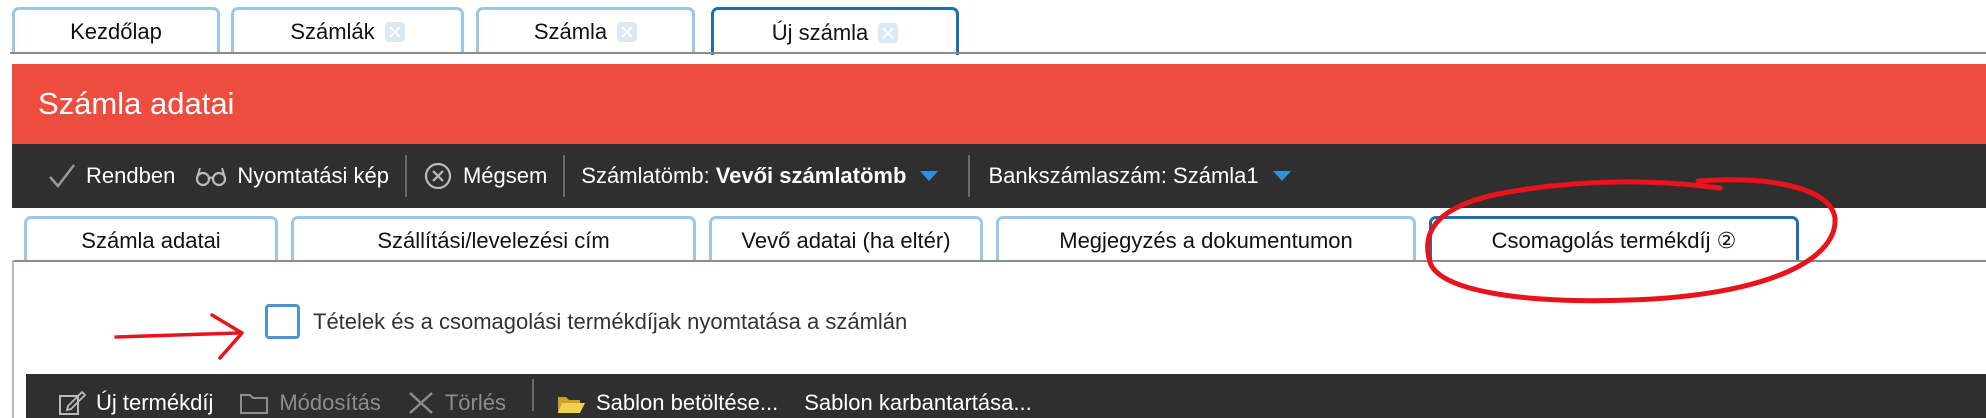 Image resolution: width=1986 pixels, height=418 pixels. I want to click on new-product-fee-label: Új termékdíj, so click(155, 402).